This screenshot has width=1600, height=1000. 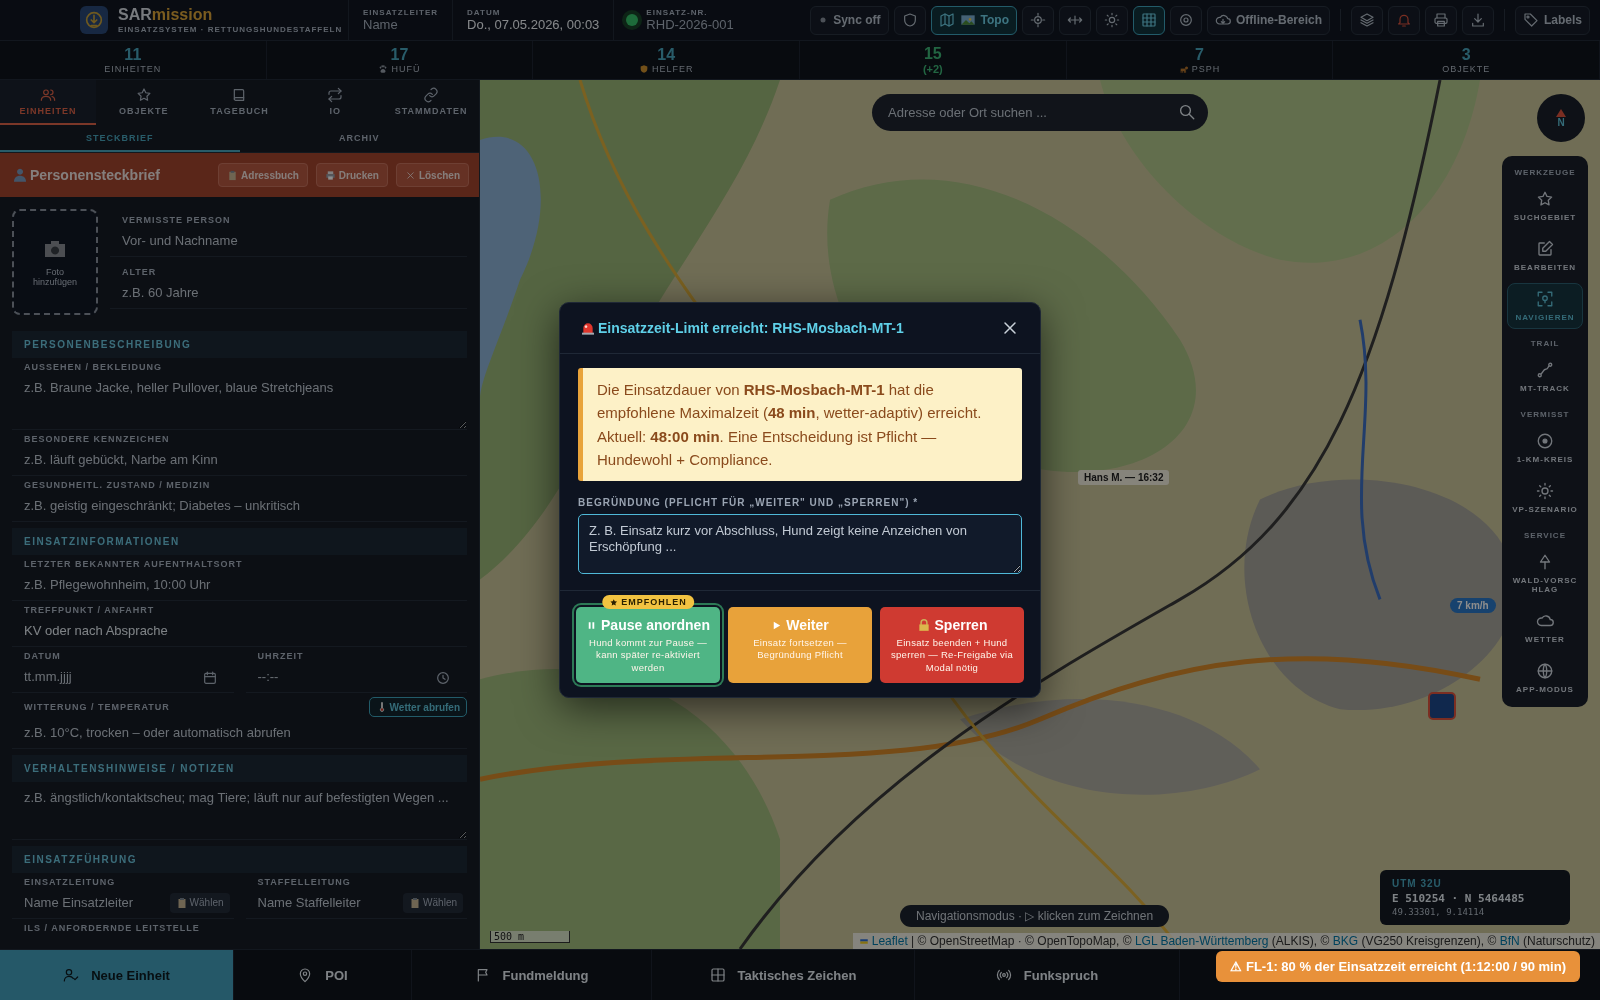 I want to click on target-icon, so click(x=1185, y=20).